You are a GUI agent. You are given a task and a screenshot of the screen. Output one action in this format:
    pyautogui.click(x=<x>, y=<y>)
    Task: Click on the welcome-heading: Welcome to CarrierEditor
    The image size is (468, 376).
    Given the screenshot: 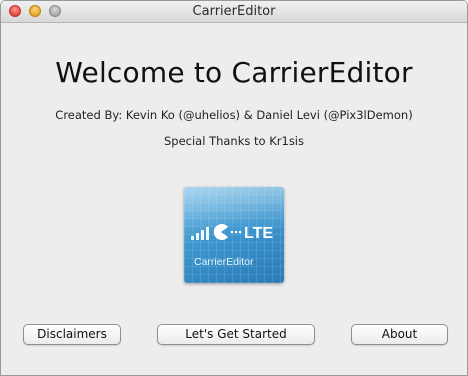 What is the action you would take?
    pyautogui.click(x=234, y=72)
    